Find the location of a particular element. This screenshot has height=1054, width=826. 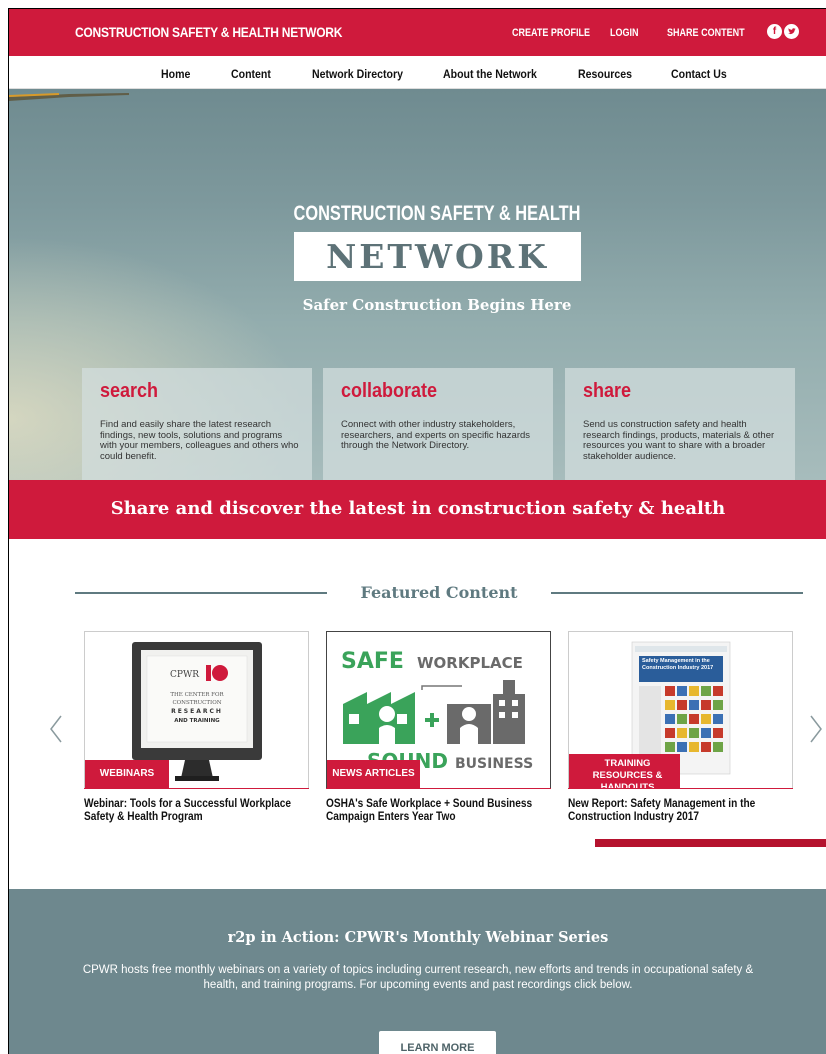

category-tag: TRAINING RESOURCES & HANDOUTS is located at coordinates (624, 771).